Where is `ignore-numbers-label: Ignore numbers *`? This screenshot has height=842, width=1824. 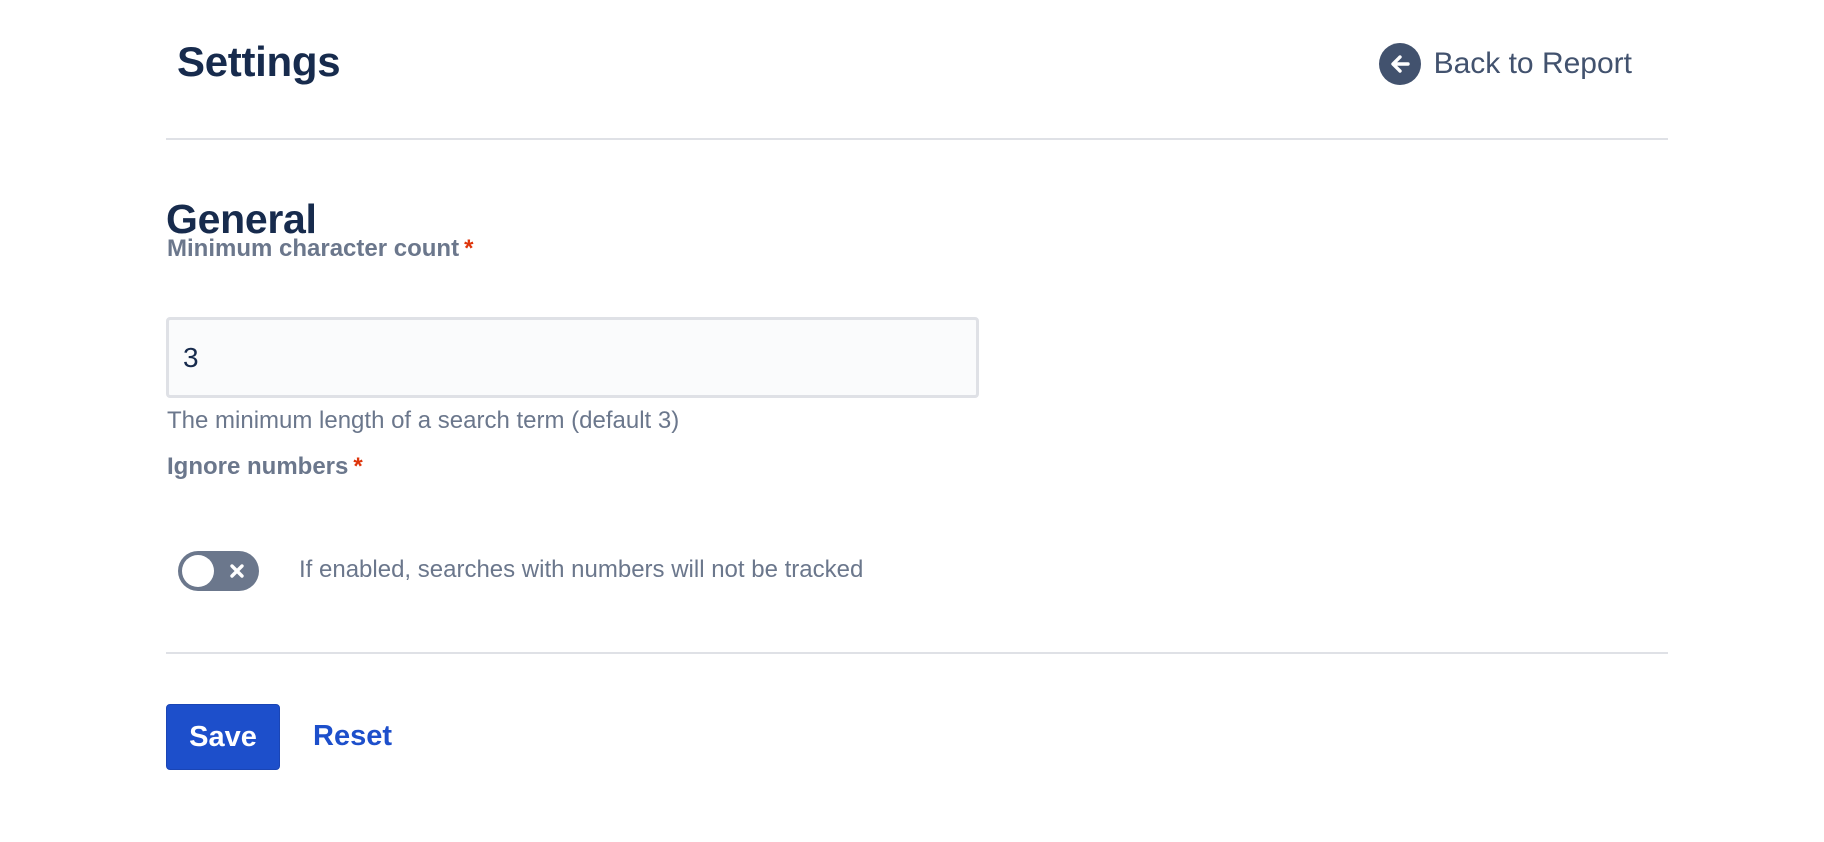 ignore-numbers-label: Ignore numbers * is located at coordinates (265, 467).